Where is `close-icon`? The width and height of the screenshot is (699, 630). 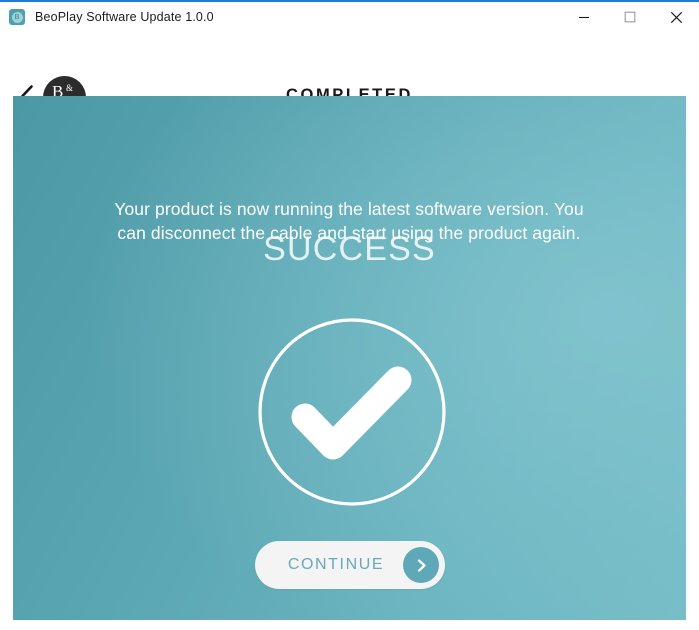 close-icon is located at coordinates (676, 17).